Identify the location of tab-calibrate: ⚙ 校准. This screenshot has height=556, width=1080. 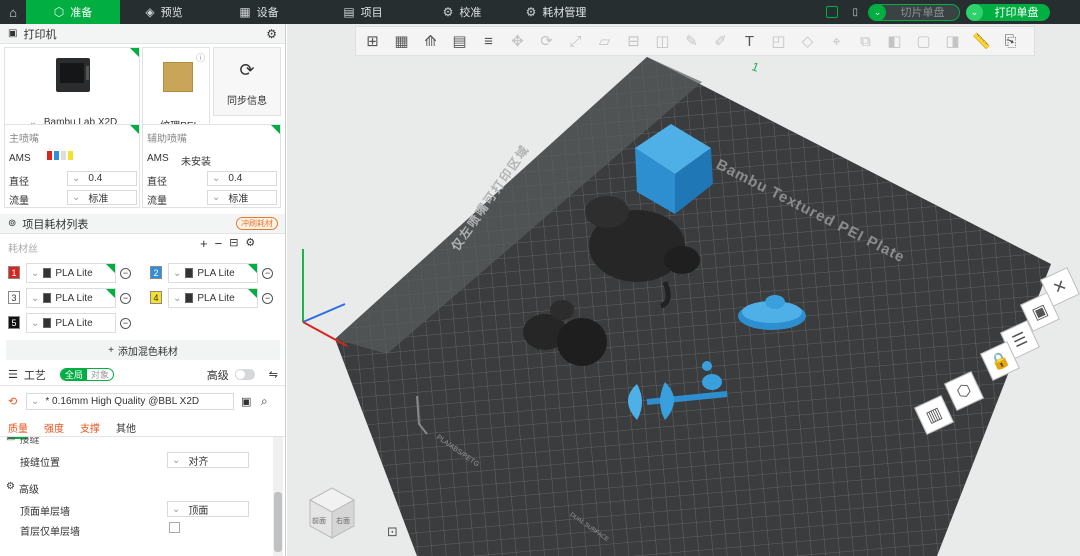
(462, 12).